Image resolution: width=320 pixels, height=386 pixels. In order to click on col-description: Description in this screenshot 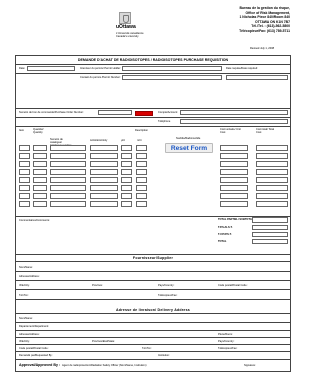, I will do `click(141, 130)`.